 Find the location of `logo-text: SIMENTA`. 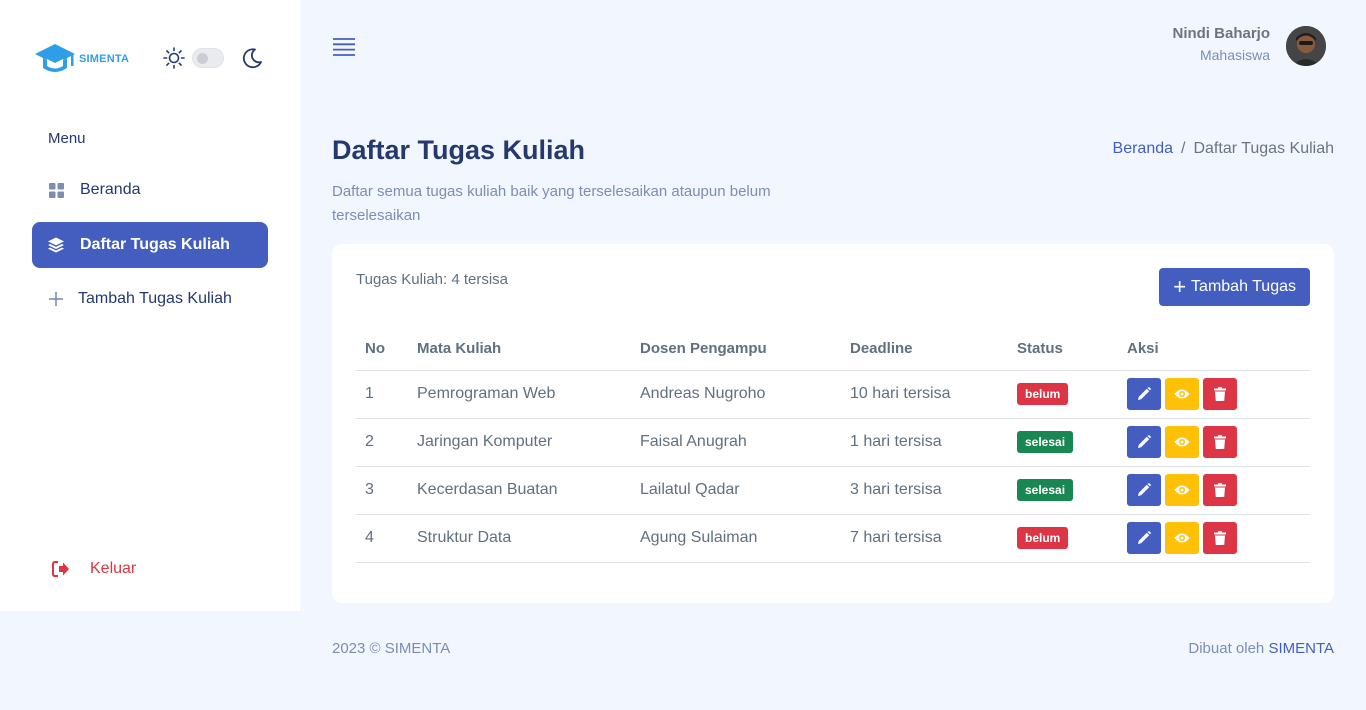

logo-text: SIMENTA is located at coordinates (104, 59).